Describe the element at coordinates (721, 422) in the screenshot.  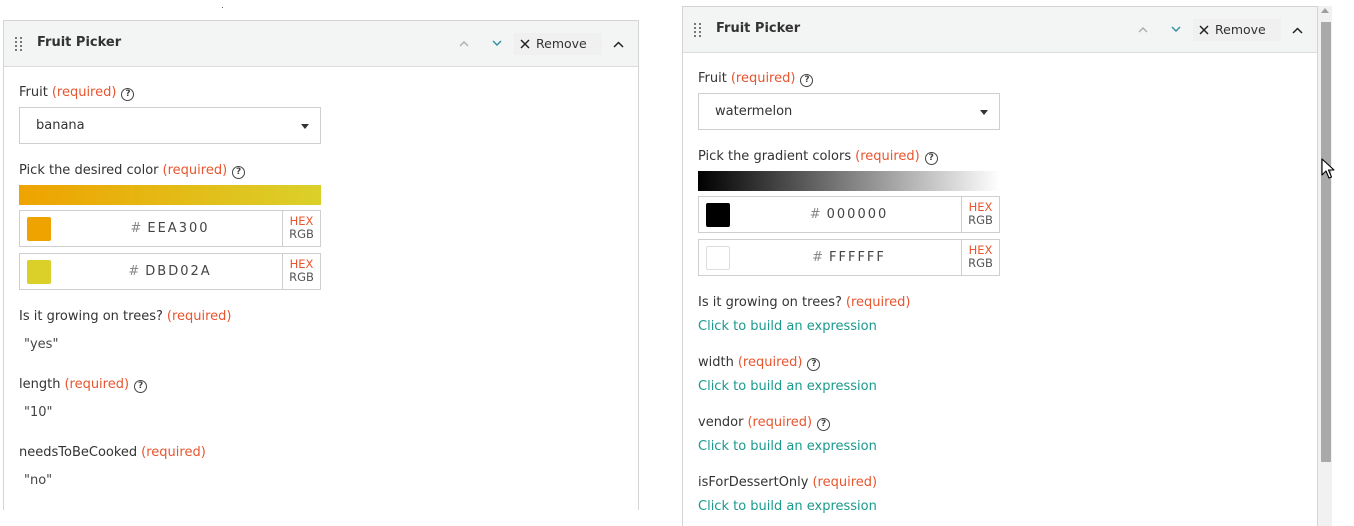
I see `vendor-label-text: vendor` at that location.